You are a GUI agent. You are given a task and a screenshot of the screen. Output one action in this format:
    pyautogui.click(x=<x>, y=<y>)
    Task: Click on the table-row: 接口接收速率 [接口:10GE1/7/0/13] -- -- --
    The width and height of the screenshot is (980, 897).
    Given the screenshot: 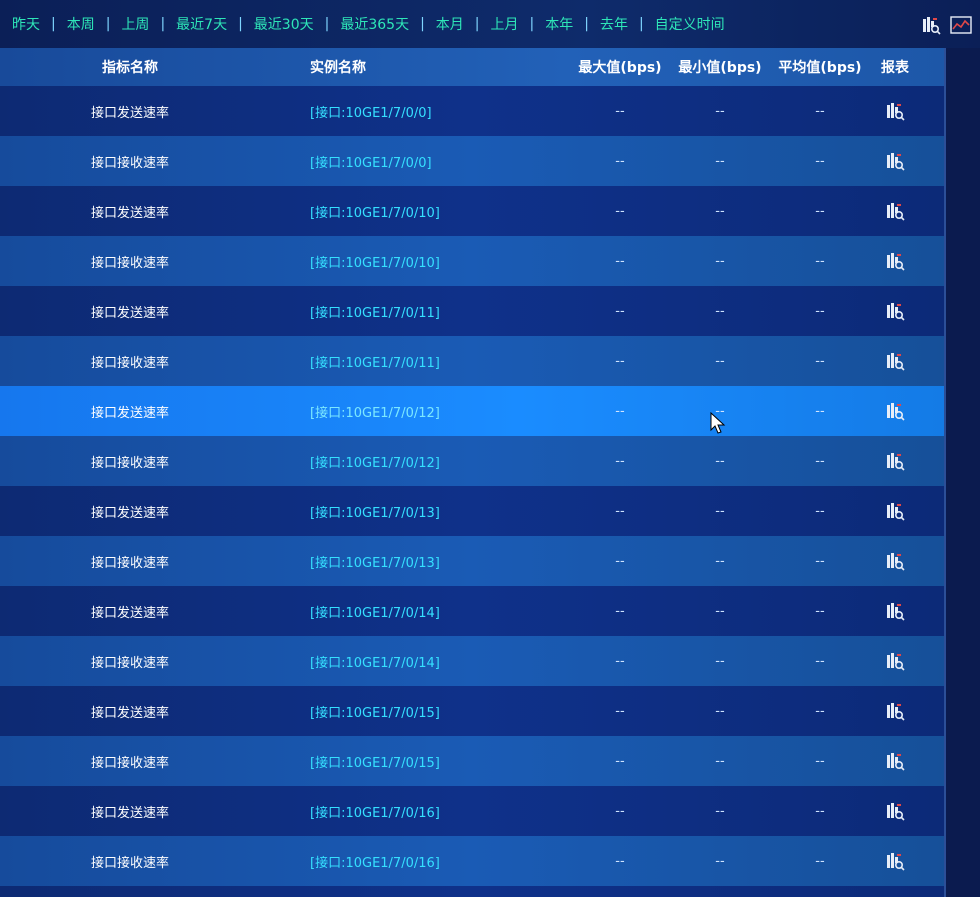 What is the action you would take?
    pyautogui.click(x=472, y=561)
    